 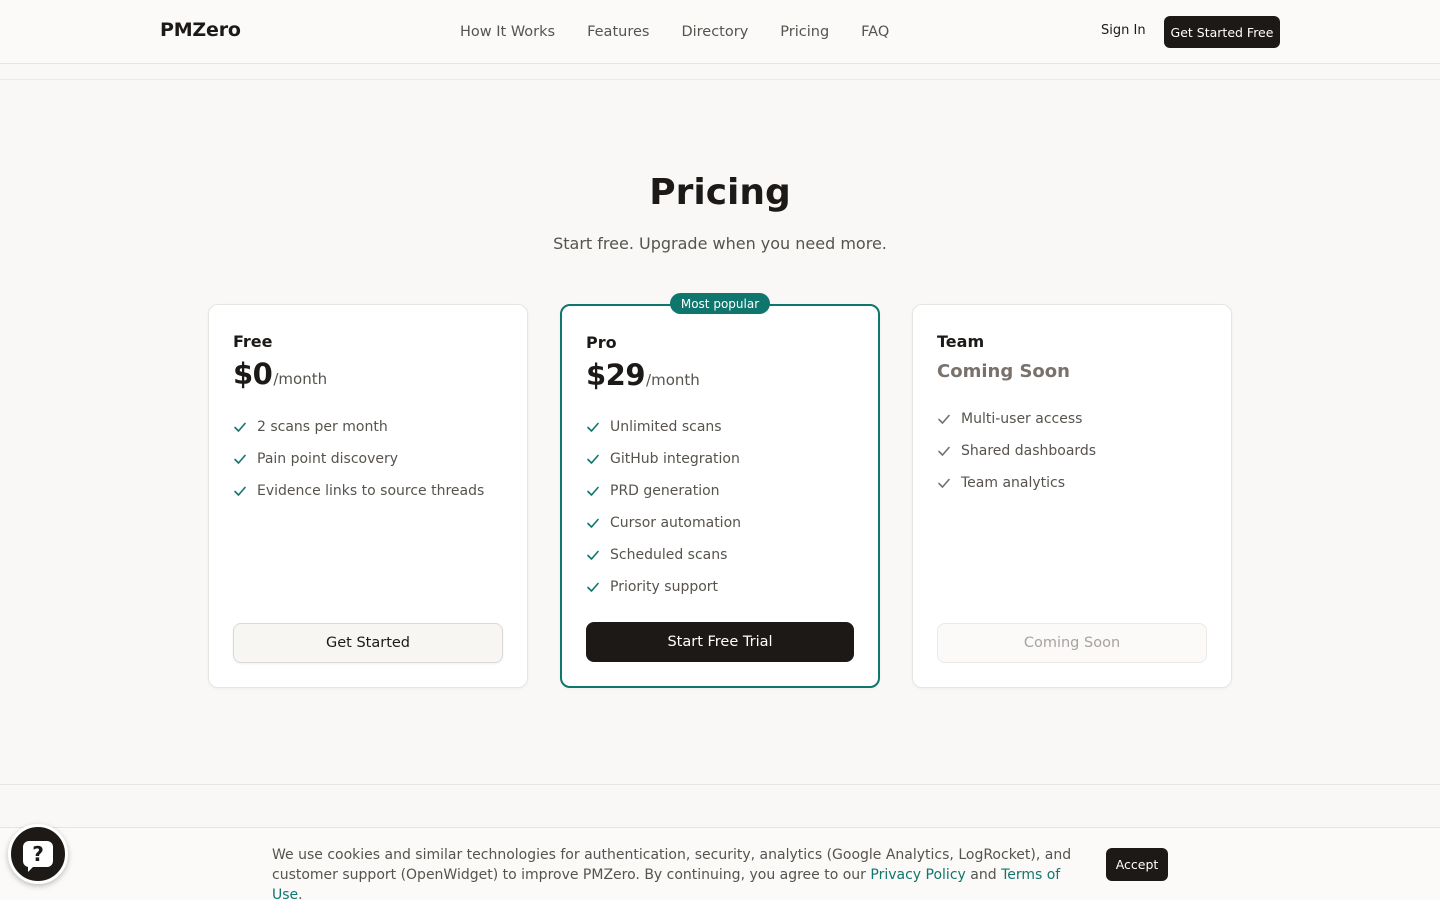 What do you see at coordinates (322, 427) in the screenshot?
I see `feature-label: 2 scans per month` at bounding box center [322, 427].